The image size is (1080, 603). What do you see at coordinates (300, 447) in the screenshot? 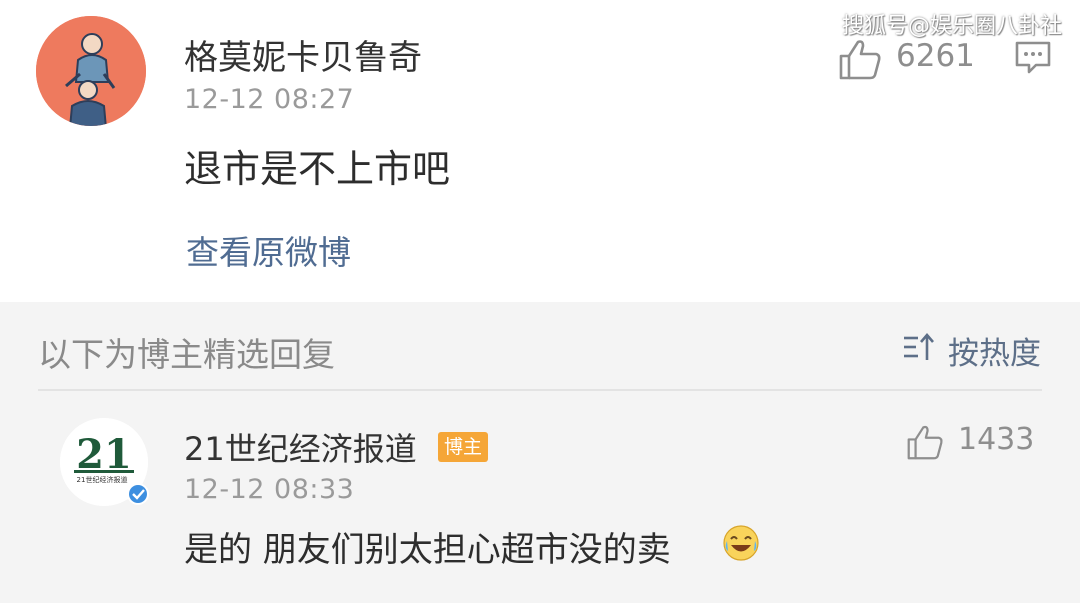
I see `reply-username: 21世纪经济报道` at bounding box center [300, 447].